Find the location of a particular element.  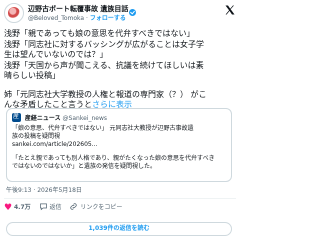

heart-icon: ♥ is located at coordinates (8, 208).